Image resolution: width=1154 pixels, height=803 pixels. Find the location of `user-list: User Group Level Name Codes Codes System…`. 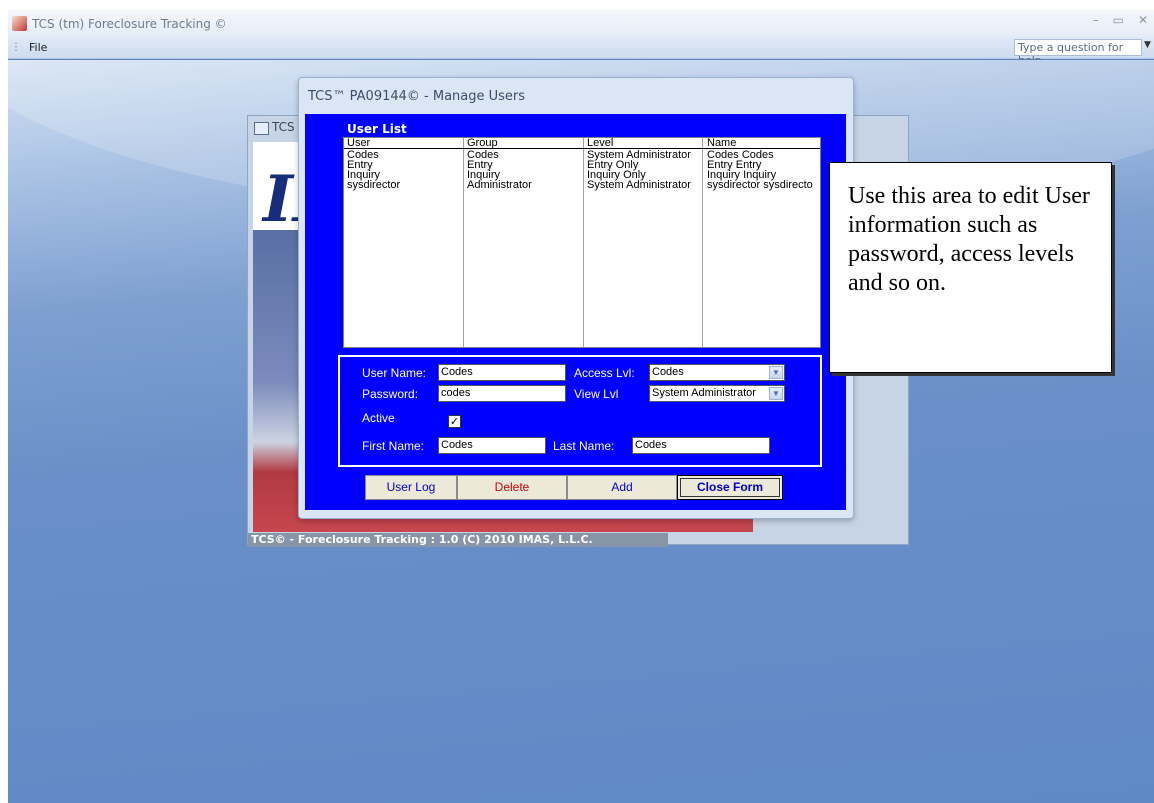

user-list: User Group Level Name Codes Codes System… is located at coordinates (582, 242).